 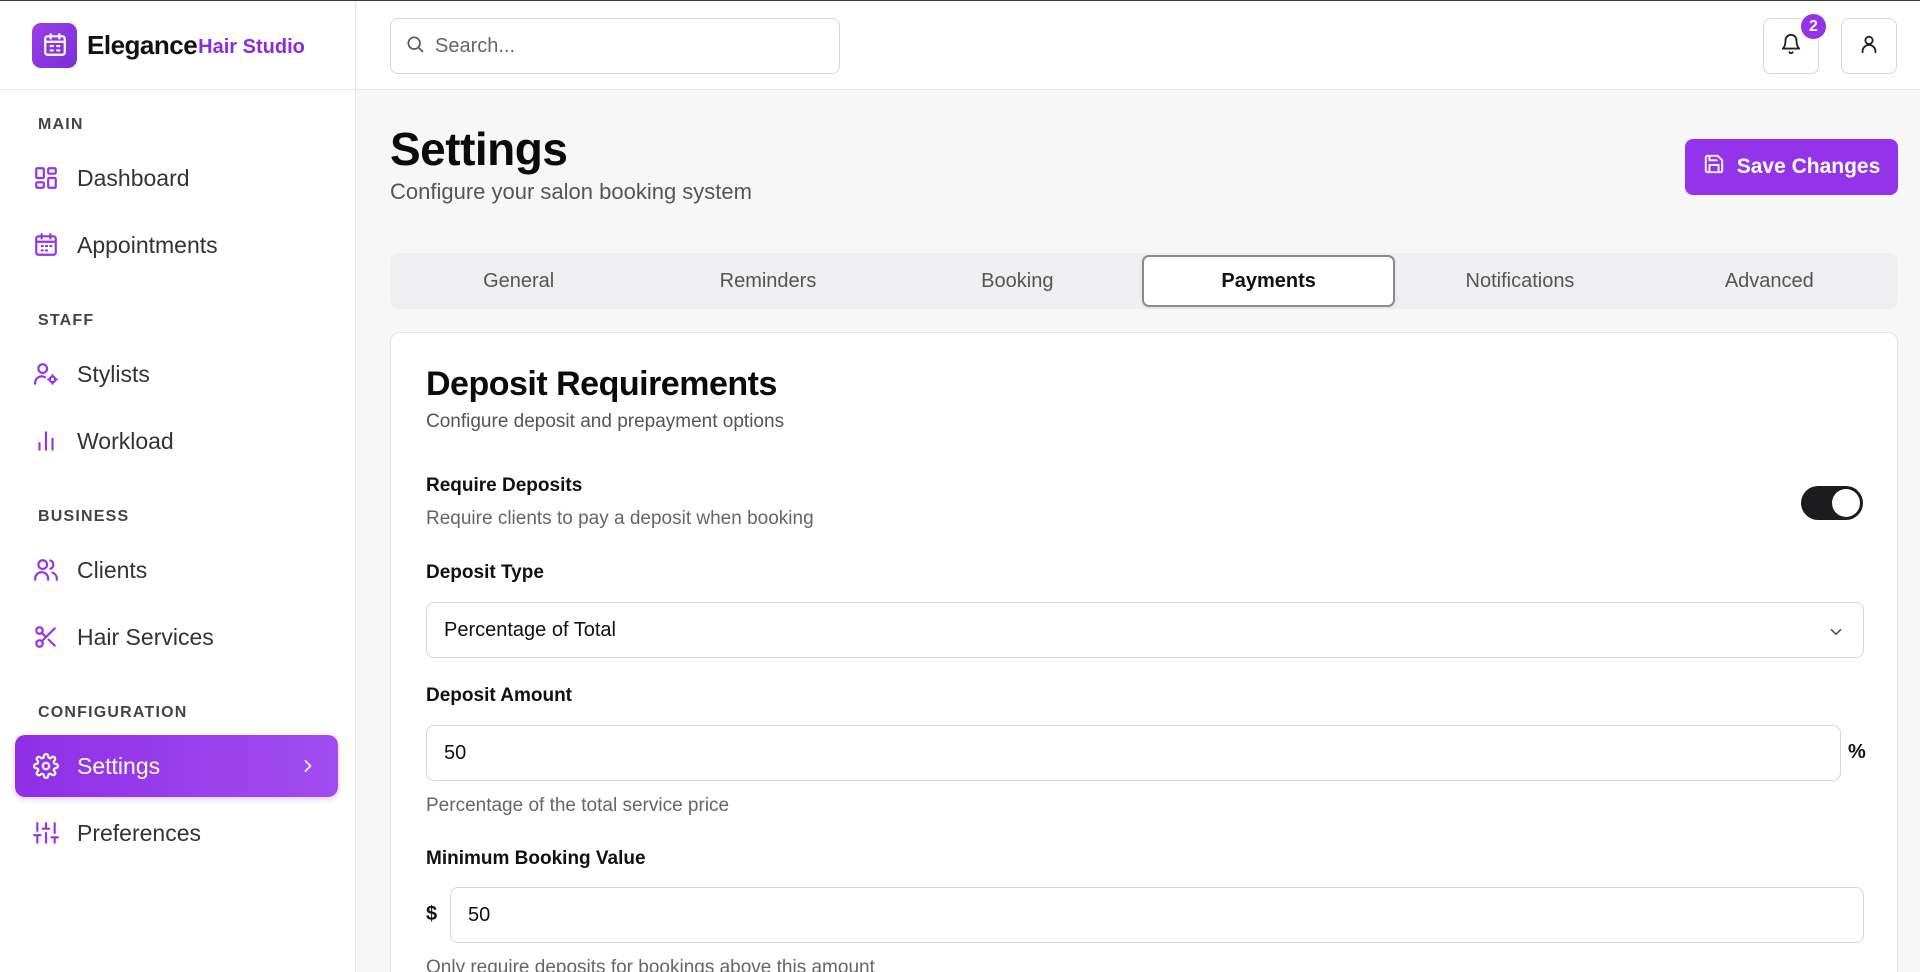 I want to click on bar-chart-icon, so click(x=46, y=441).